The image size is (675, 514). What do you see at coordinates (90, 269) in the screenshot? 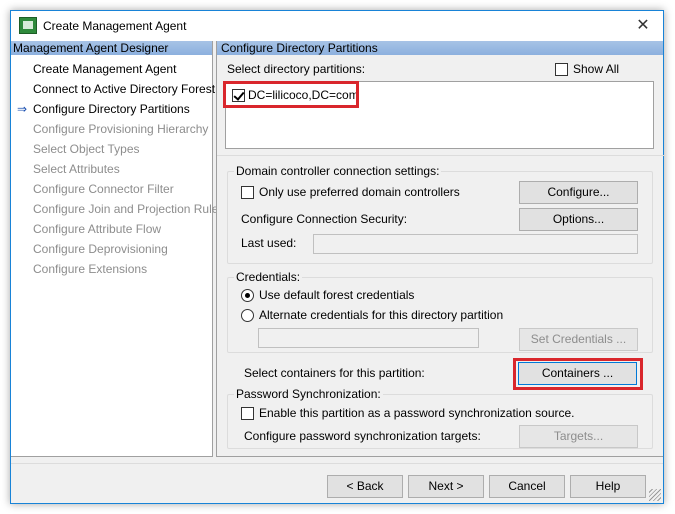
I see `step-label: Configure Extensions` at bounding box center [90, 269].